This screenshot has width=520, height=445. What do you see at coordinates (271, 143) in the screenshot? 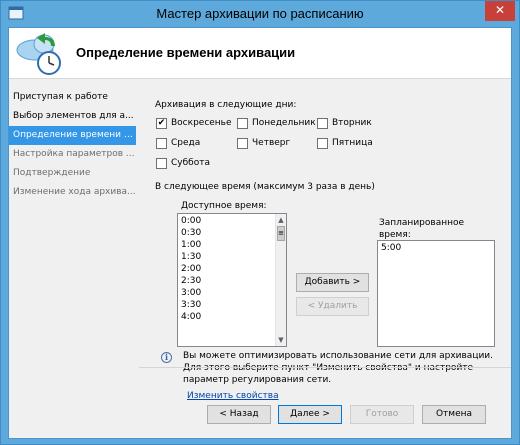
I see `checkbox-thursday-label: Четверг` at bounding box center [271, 143].